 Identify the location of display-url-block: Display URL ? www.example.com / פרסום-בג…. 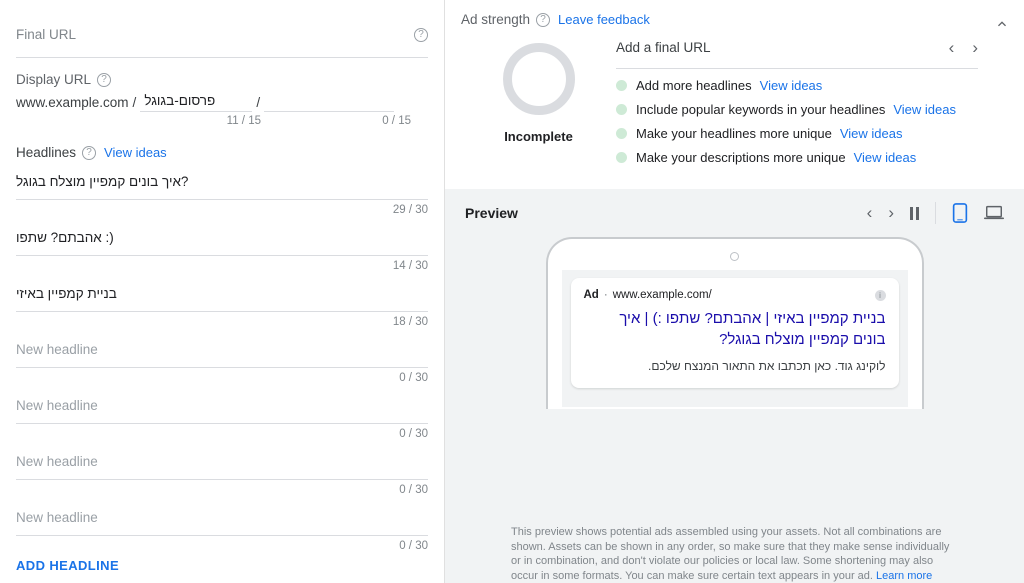
(222, 99).